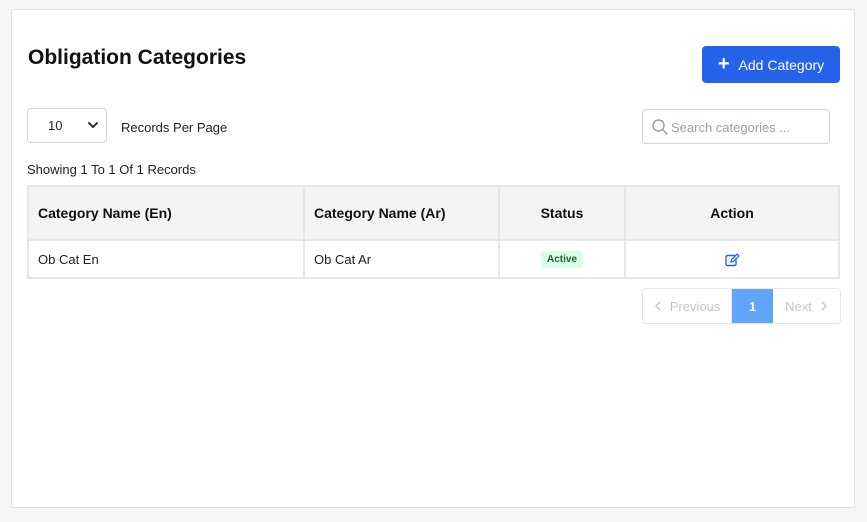 The height and width of the screenshot is (522, 867). Describe the element at coordinates (562, 213) in the screenshot. I see `column-header-status: Status` at that location.